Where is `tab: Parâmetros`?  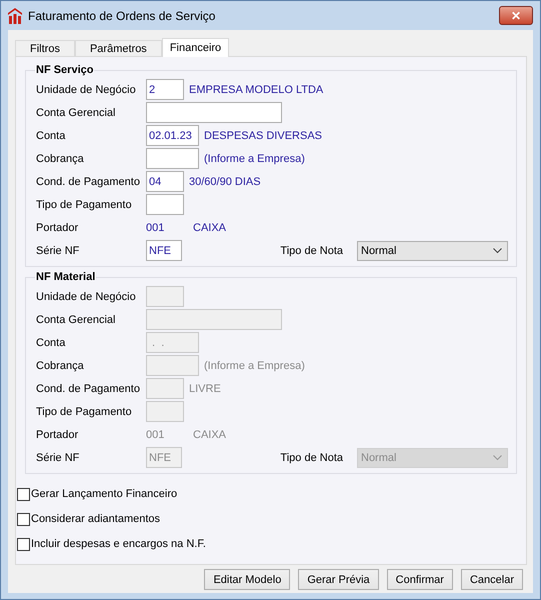 tab: Parâmetros is located at coordinates (118, 48).